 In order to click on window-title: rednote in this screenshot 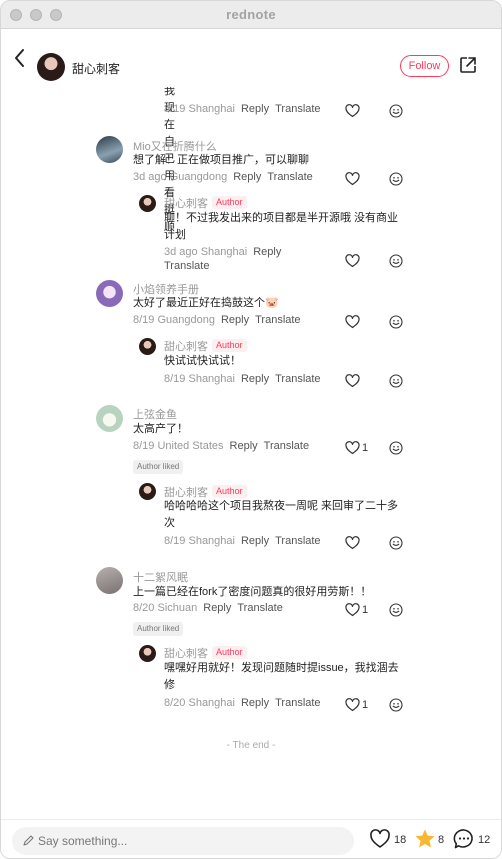, I will do `click(251, 14)`.